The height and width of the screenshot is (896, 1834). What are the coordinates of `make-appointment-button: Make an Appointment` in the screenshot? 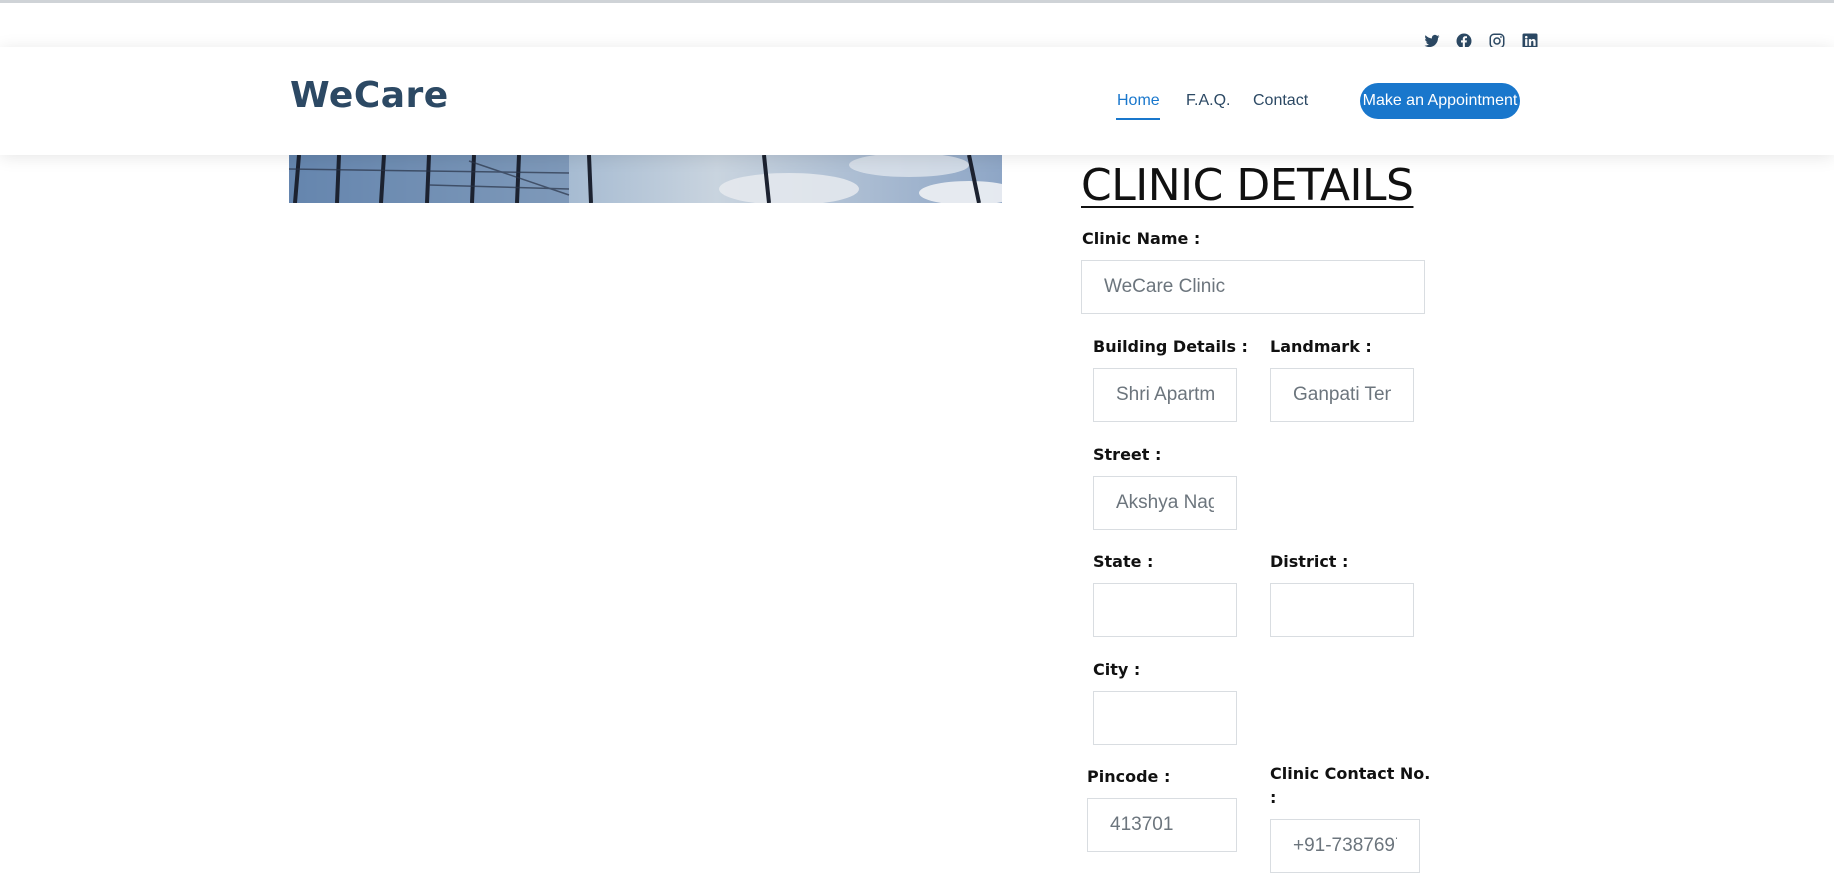 It's located at (1440, 101).